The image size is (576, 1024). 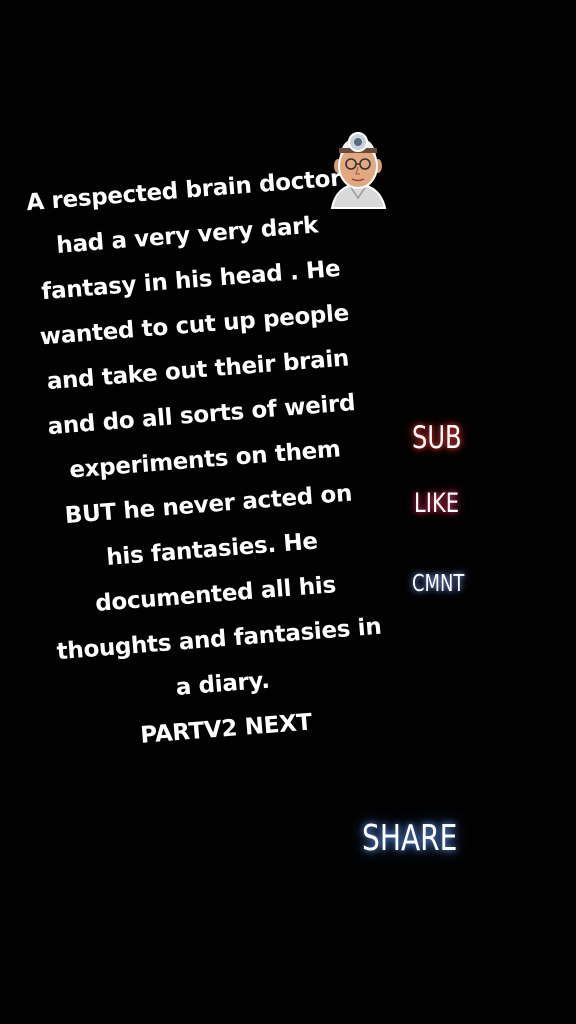 What do you see at coordinates (438, 584) in the screenshot?
I see `comment-button: CMNT` at bounding box center [438, 584].